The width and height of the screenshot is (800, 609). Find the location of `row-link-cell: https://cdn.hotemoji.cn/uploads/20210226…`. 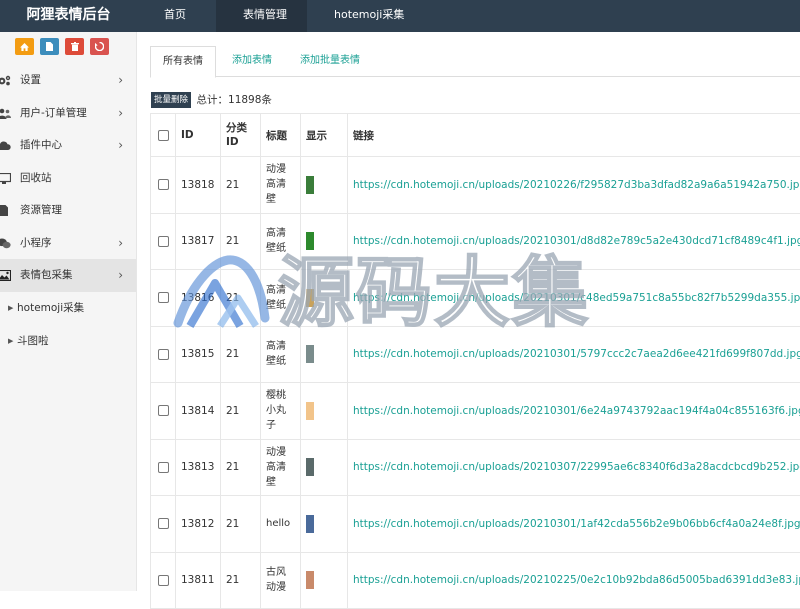

row-link-cell: https://cdn.hotemoji.cn/uploads/20210226… is located at coordinates (574, 185).